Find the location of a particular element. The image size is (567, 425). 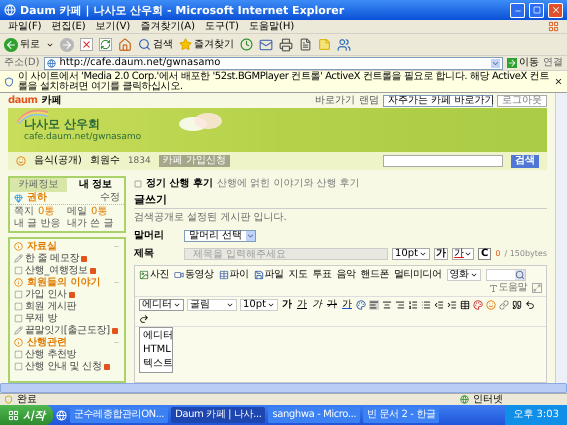

link-icon is located at coordinates (504, 305).